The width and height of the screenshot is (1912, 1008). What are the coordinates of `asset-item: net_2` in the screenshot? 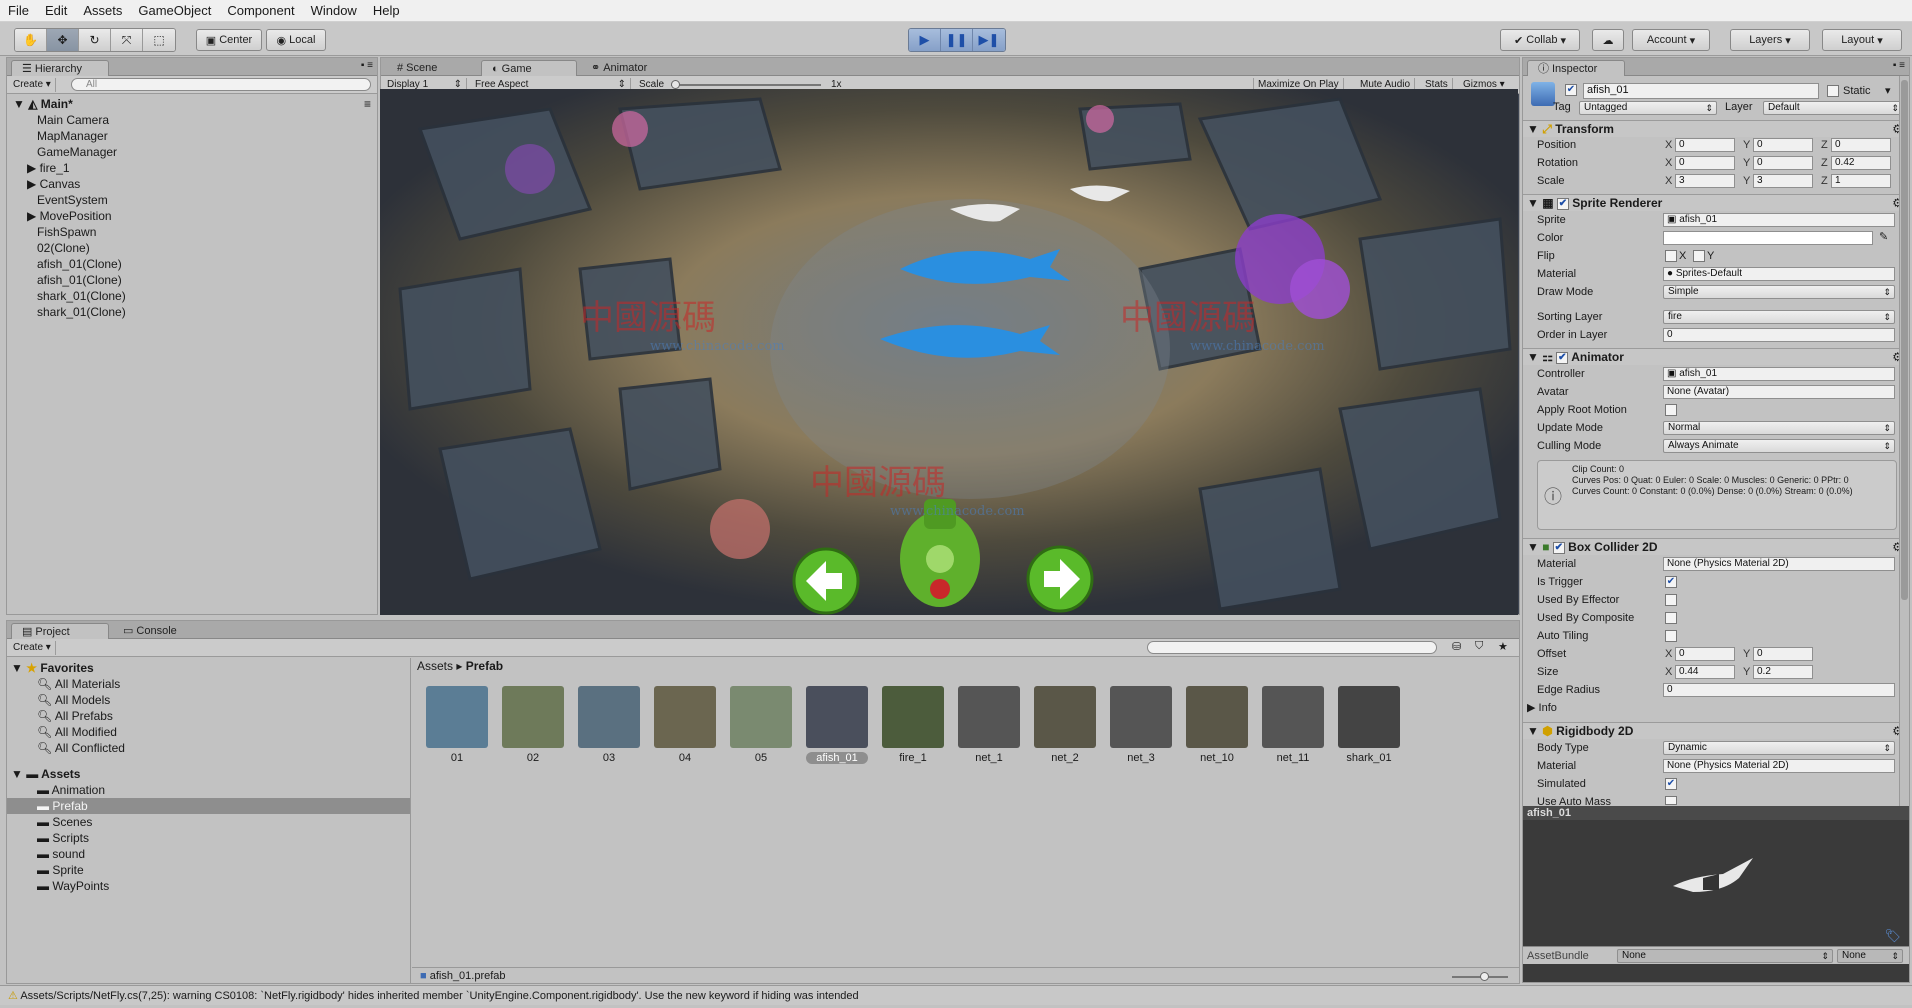 It's located at (1065, 727).